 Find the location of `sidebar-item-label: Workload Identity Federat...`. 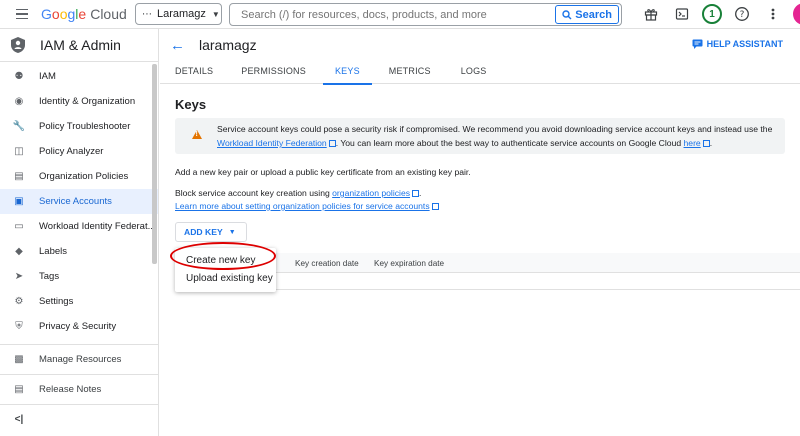

sidebar-item-label: Workload Identity Federat... is located at coordinates (97, 226).